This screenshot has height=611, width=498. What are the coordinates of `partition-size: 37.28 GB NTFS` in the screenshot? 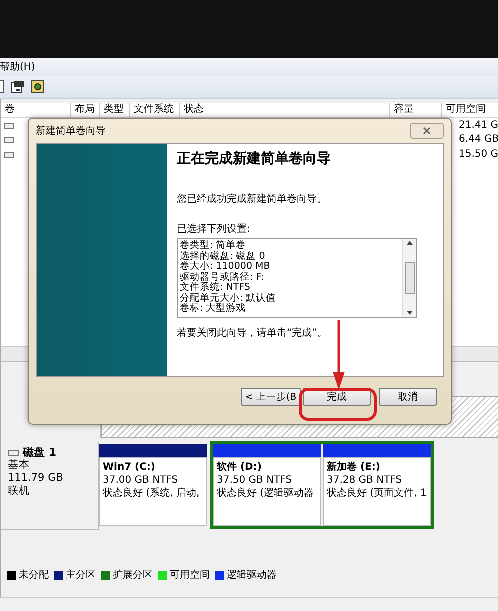 It's located at (365, 480).